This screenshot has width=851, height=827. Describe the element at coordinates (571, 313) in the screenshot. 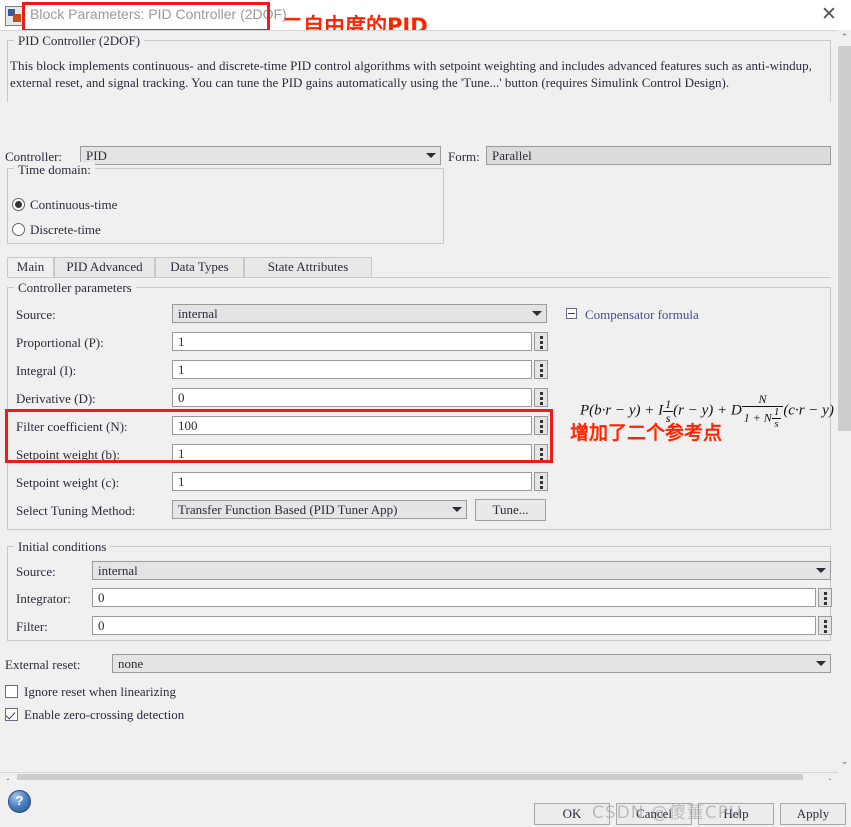

I see `collapse-minus-icon` at that location.